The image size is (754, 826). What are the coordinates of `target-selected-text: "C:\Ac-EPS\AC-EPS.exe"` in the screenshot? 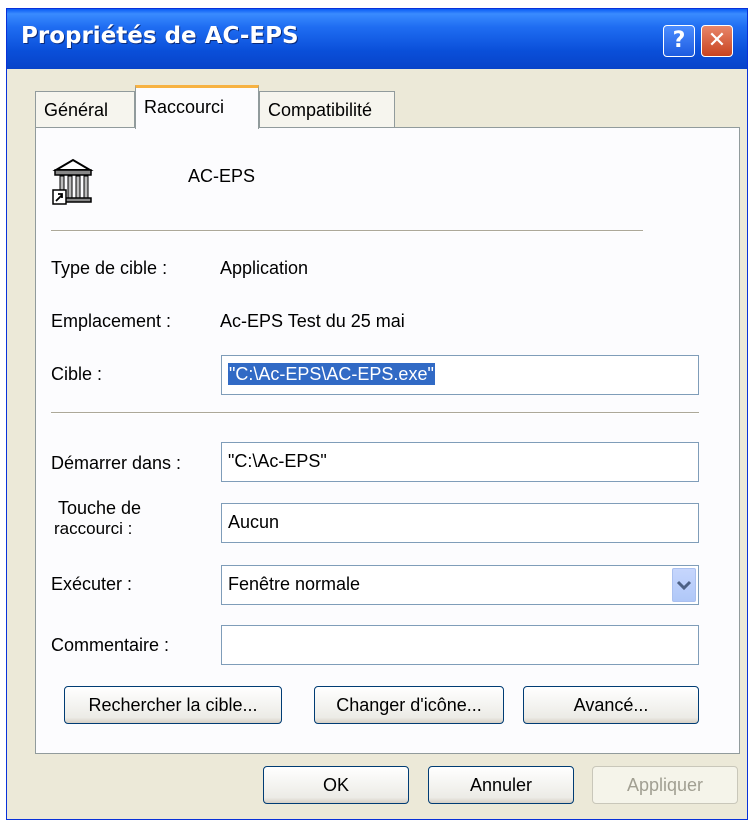 It's located at (331, 374).